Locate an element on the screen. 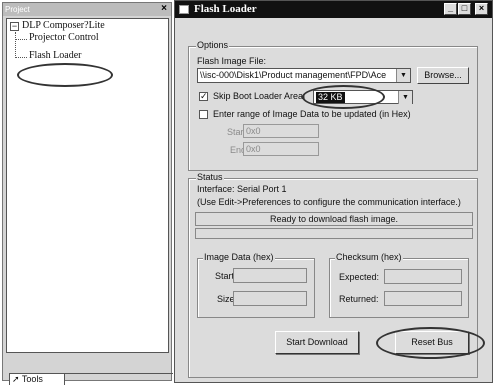  image-size-field is located at coordinates (270, 298).